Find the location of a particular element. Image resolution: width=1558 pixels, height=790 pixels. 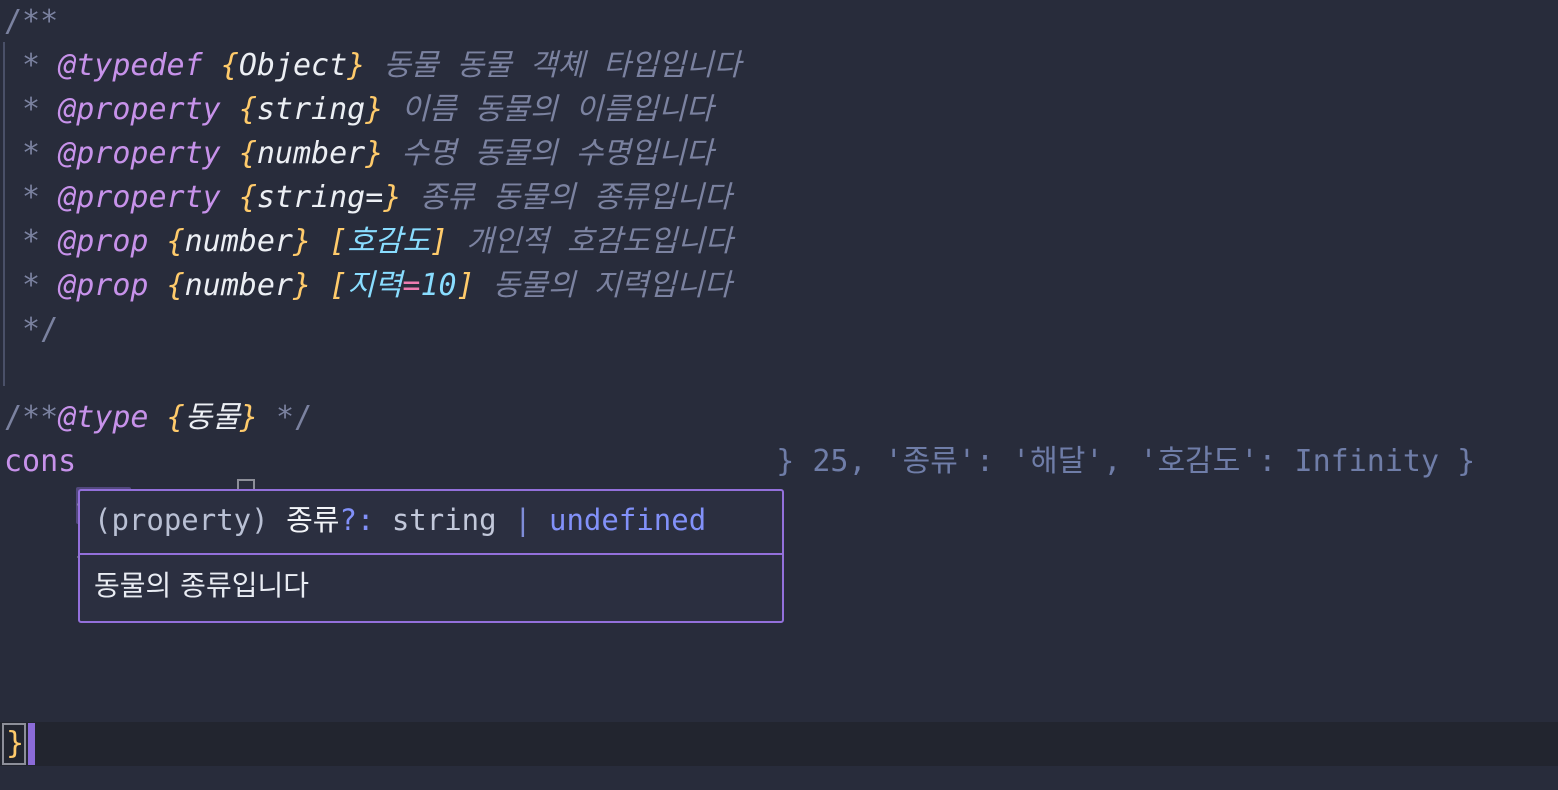

jsdoc-type: Object is located at coordinates (293, 65).